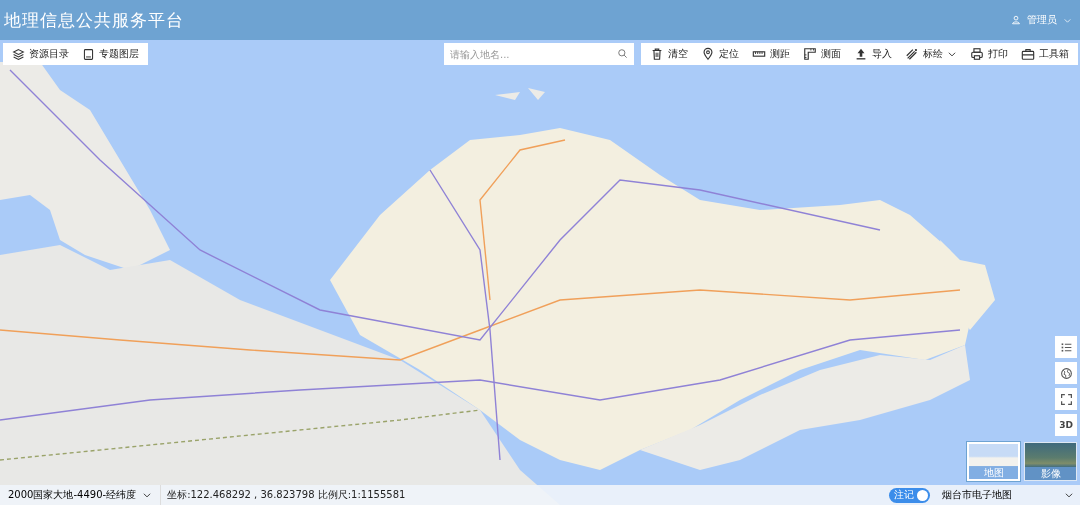 This screenshot has height=505, width=1080. Describe the element at coordinates (657, 54) in the screenshot. I see `trash-icon` at that location.